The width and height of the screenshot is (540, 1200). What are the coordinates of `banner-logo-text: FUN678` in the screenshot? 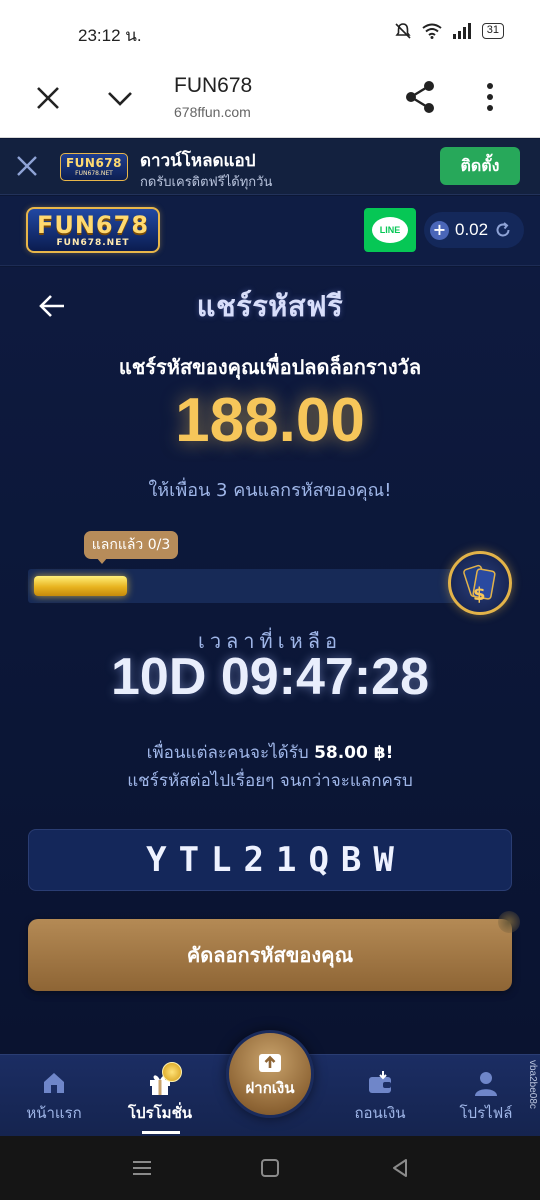 It's located at (94, 163).